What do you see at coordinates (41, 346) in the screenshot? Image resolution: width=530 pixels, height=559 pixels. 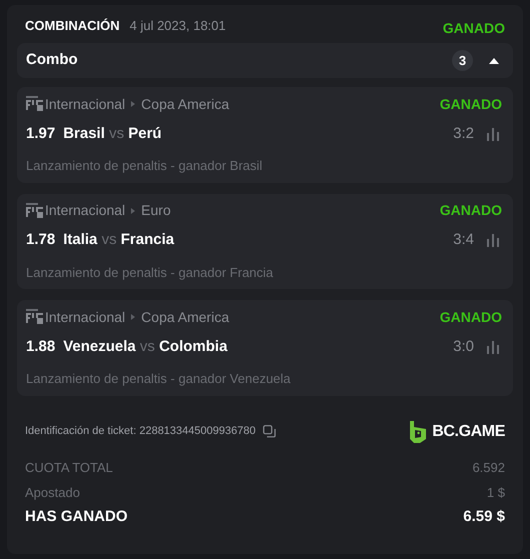 I see `odds-text: 1.88` at bounding box center [41, 346].